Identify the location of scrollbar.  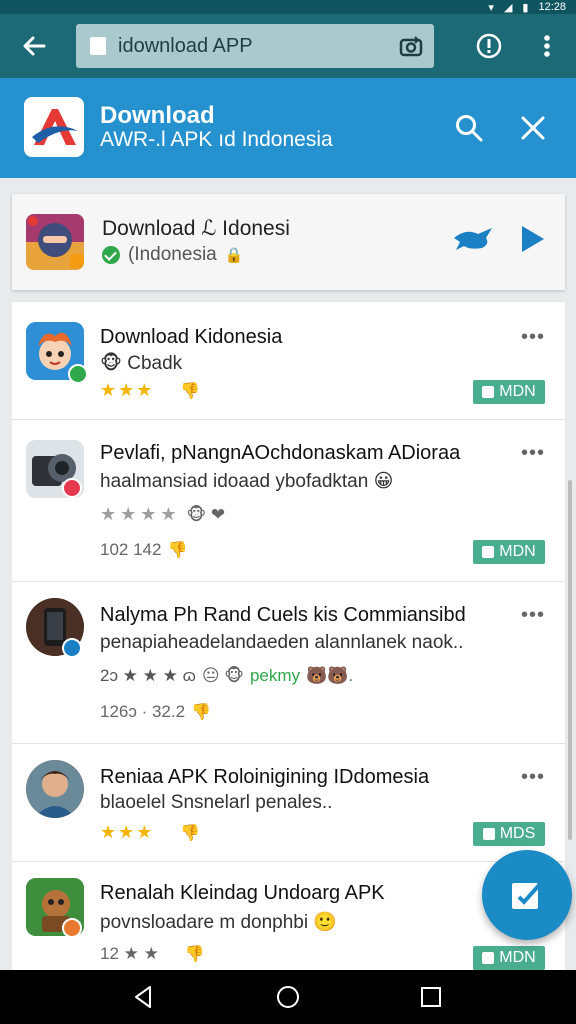
(570, 660).